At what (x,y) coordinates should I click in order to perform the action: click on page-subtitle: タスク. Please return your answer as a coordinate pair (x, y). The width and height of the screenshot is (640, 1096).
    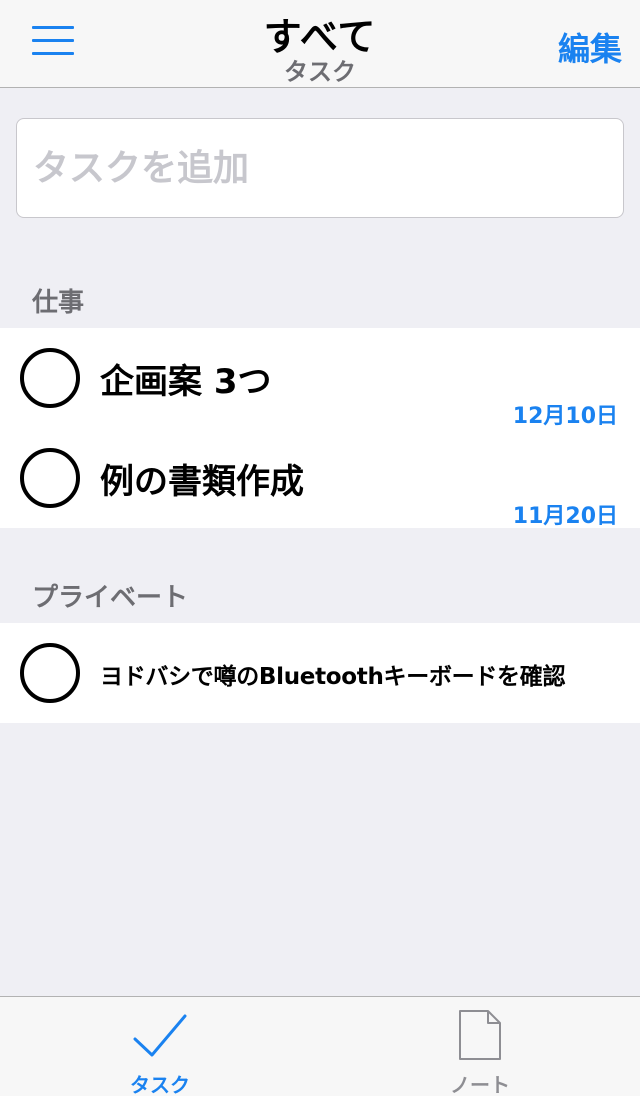
    Looking at the image, I should click on (320, 72).